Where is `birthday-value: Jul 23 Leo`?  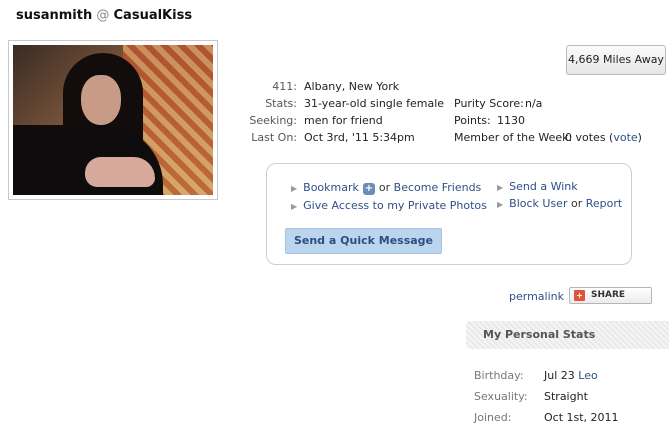 birthday-value: Jul 23 Leo is located at coordinates (571, 375).